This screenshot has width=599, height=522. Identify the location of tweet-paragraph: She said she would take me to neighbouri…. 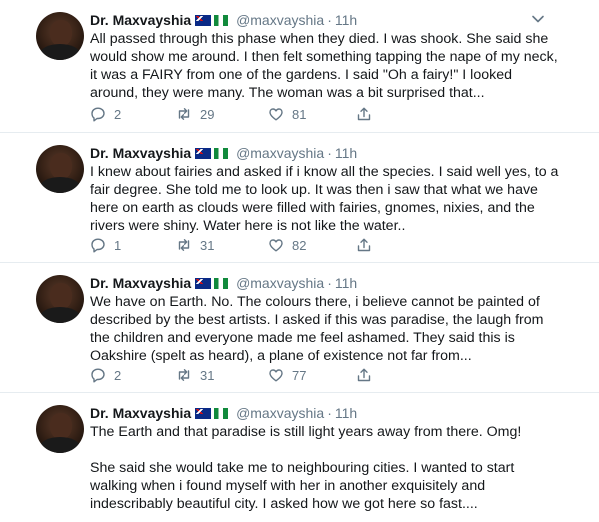
(302, 486).